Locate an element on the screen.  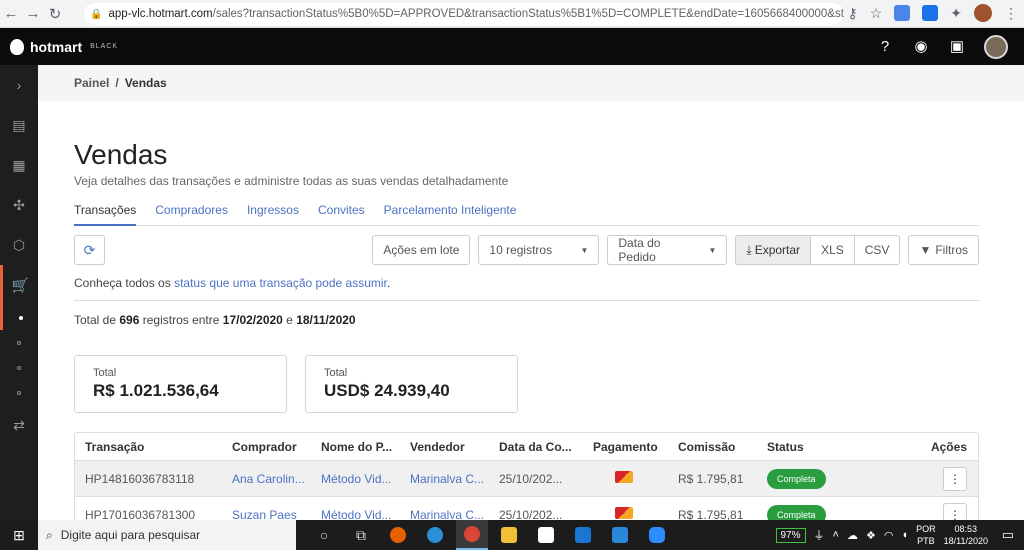
apps-icon: ◉ is located at coordinates (921, 47).